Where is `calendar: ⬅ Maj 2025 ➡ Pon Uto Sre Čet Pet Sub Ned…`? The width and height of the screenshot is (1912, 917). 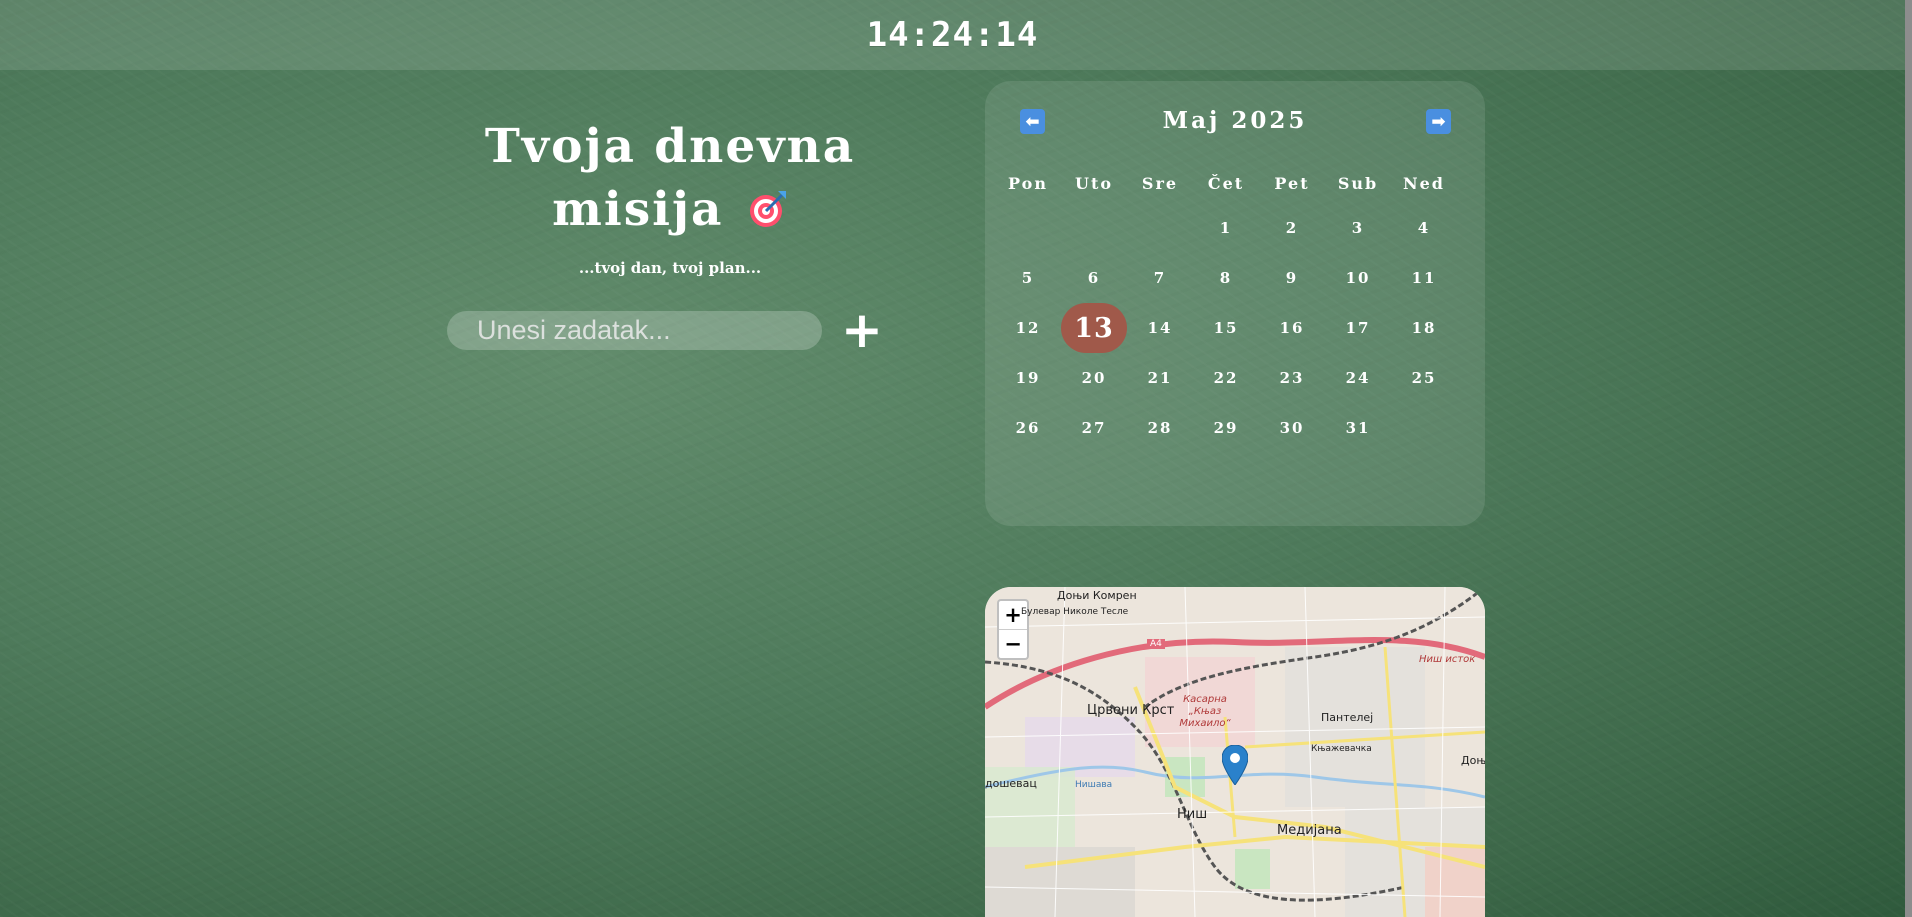 calendar: ⬅ Maj 2025 ➡ Pon Uto Sre Čet Pet Sub Ned… is located at coordinates (1235, 303).